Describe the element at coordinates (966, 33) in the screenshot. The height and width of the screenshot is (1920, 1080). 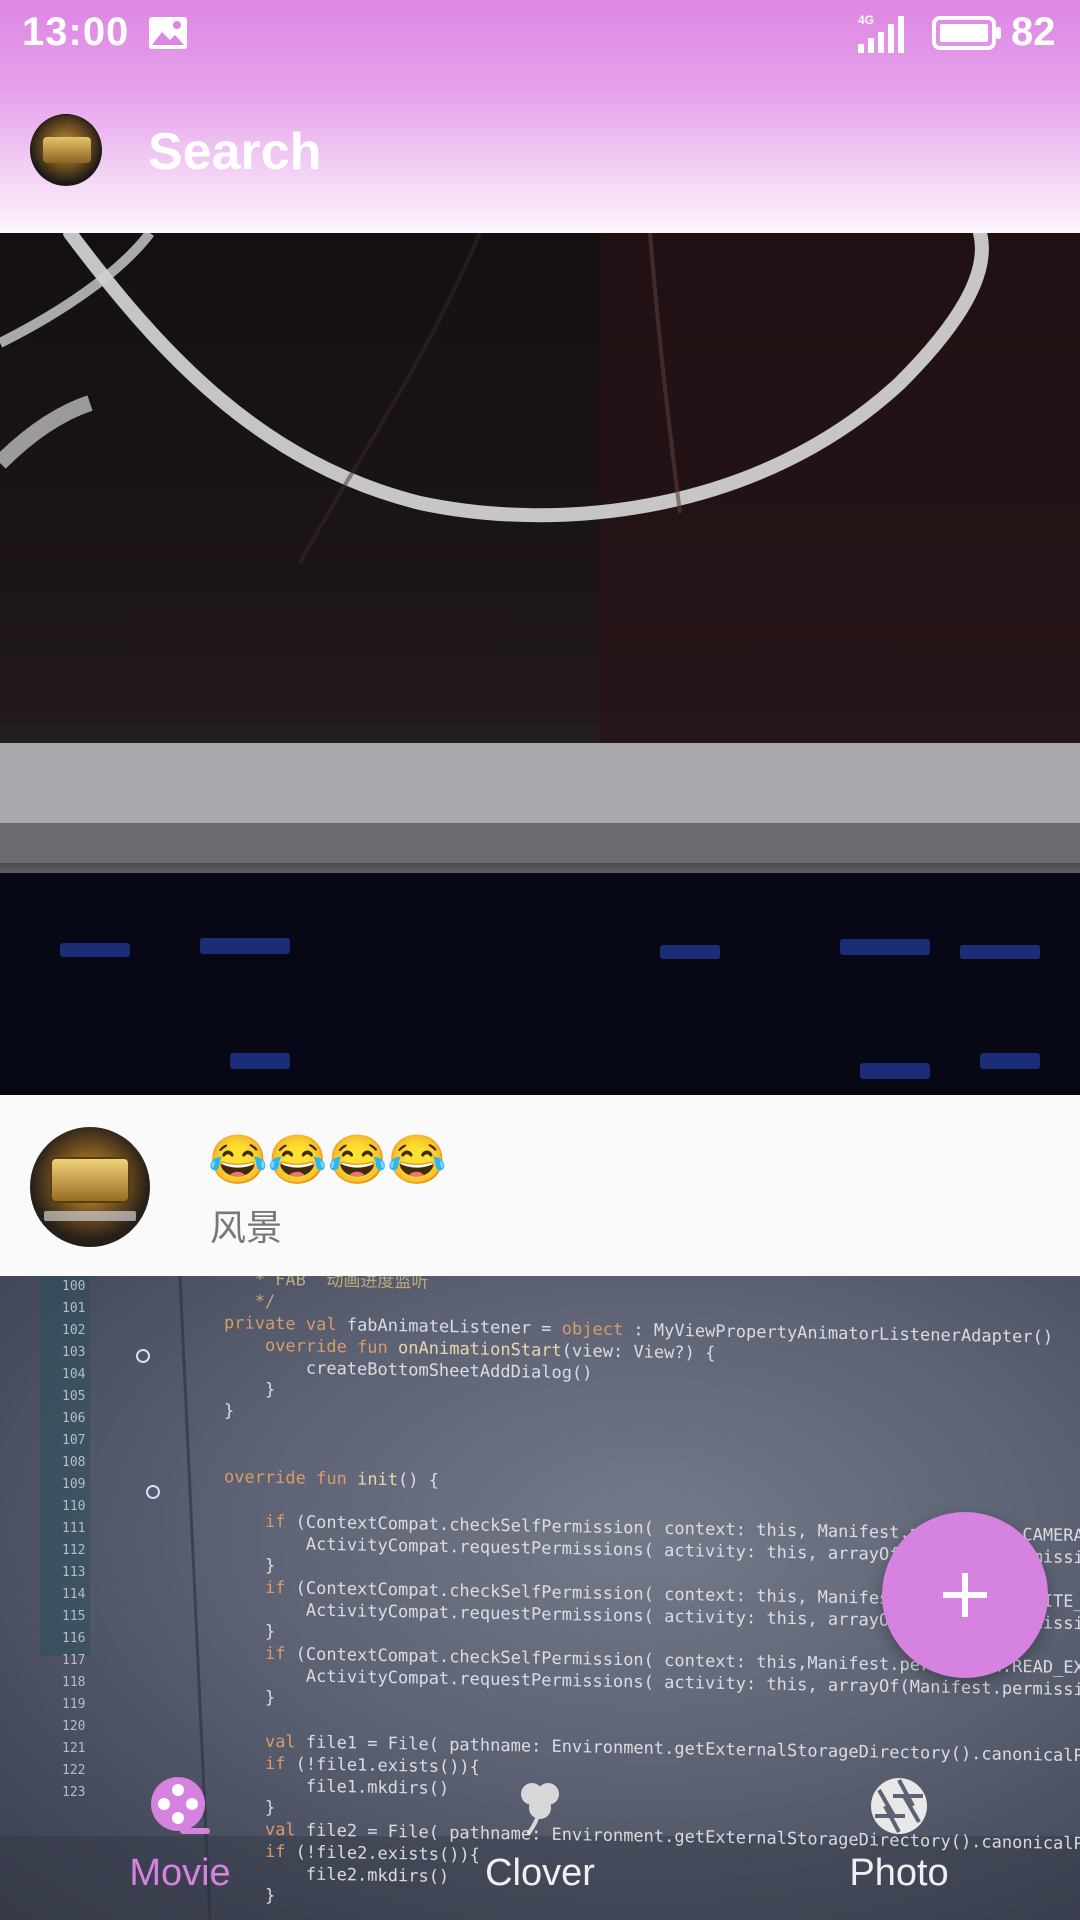
I see `battery-icon` at that location.